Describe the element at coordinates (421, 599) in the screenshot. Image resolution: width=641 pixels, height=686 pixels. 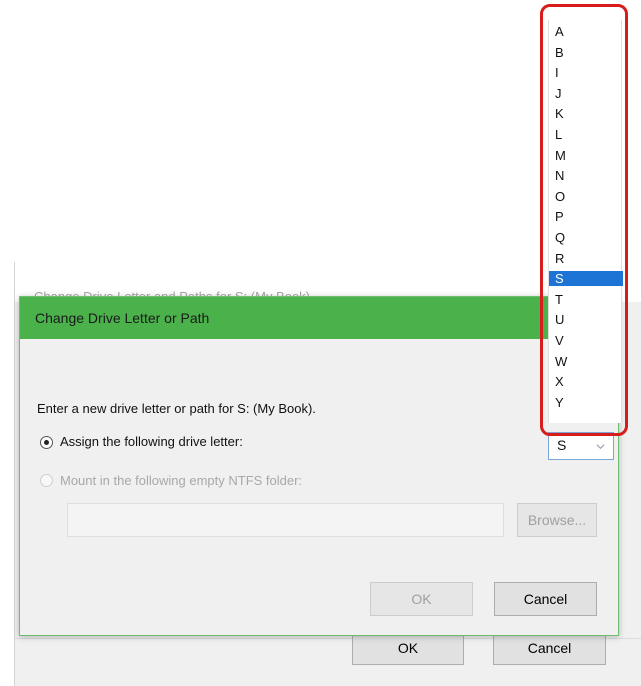
I see `inner-ok-button: OK` at that location.